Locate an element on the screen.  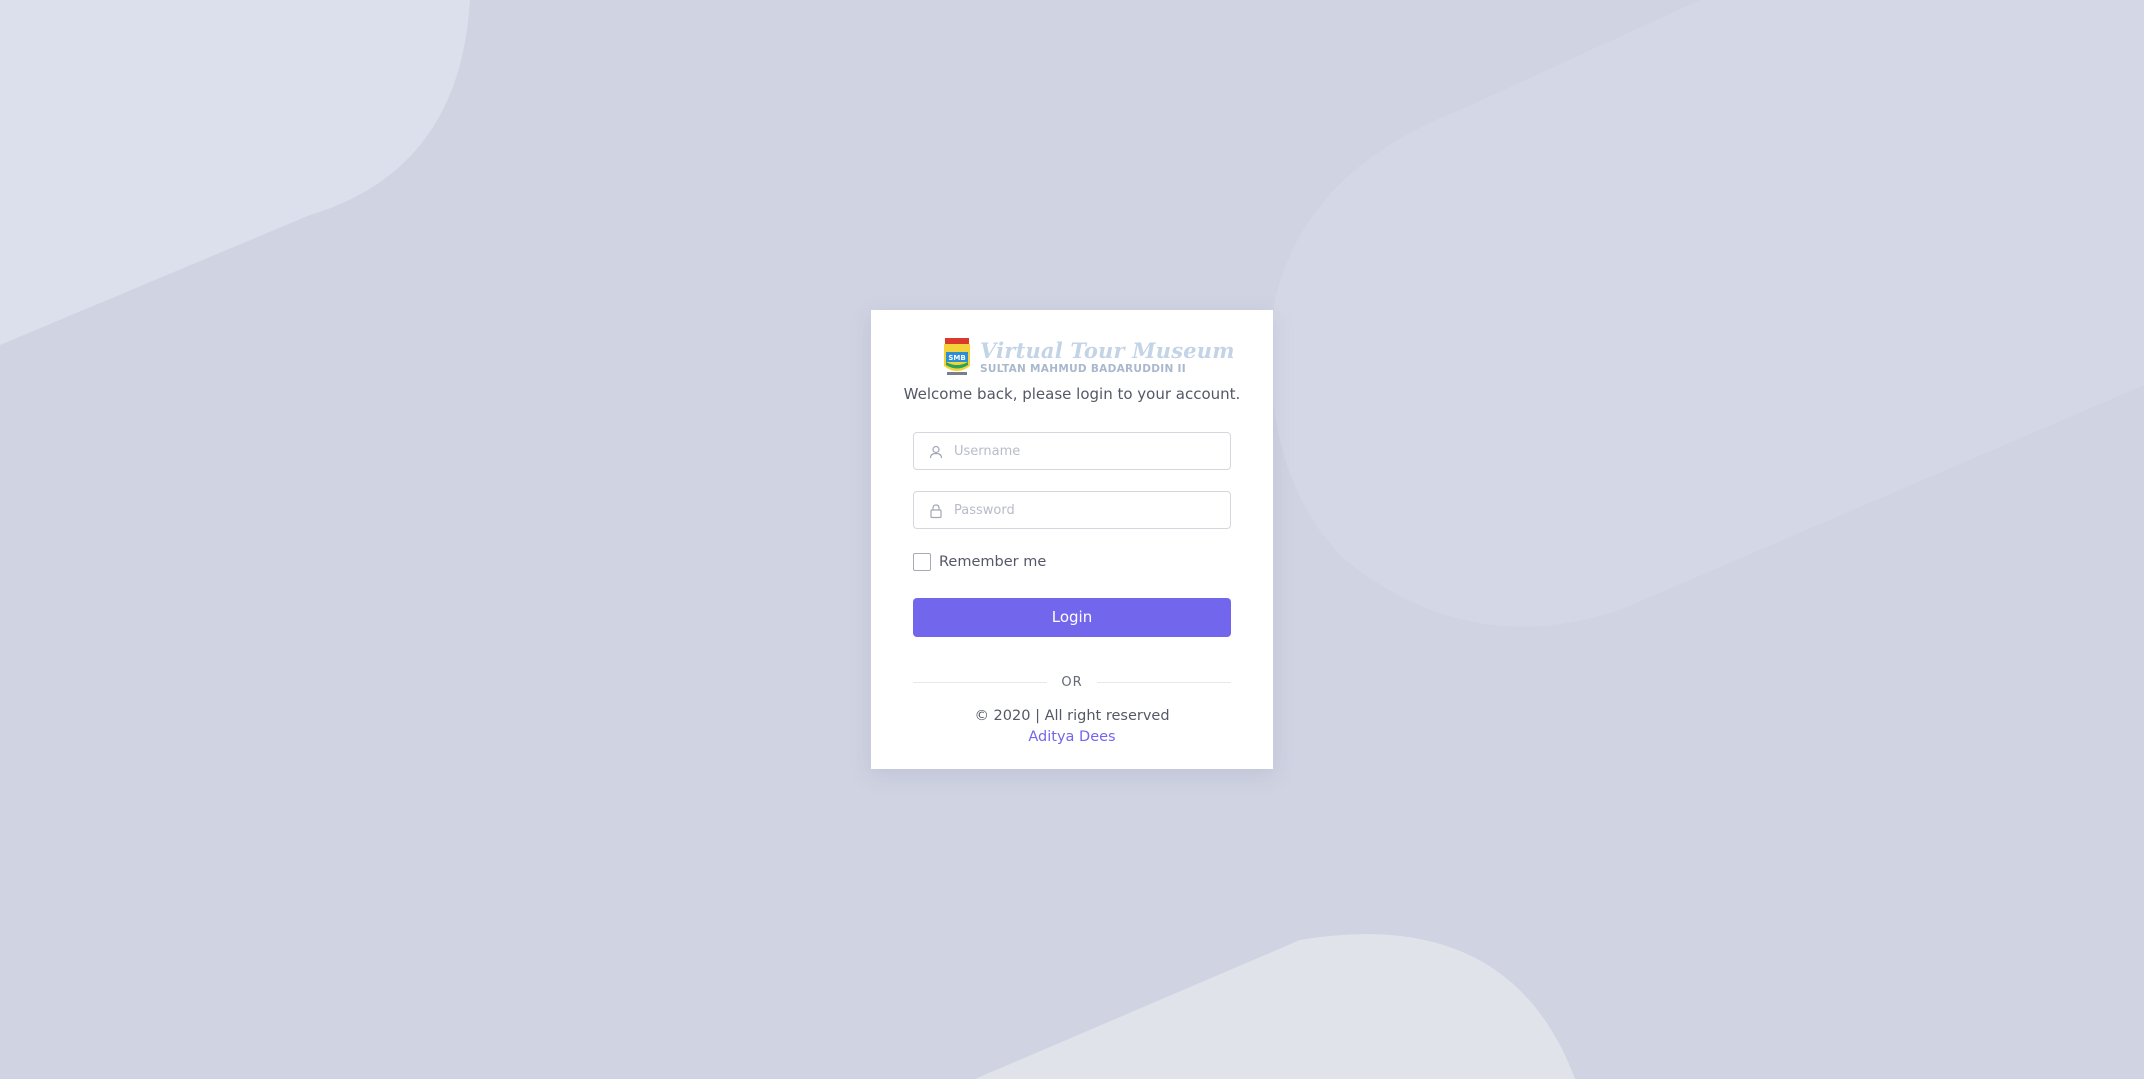
password-input is located at coordinates (1089, 510).